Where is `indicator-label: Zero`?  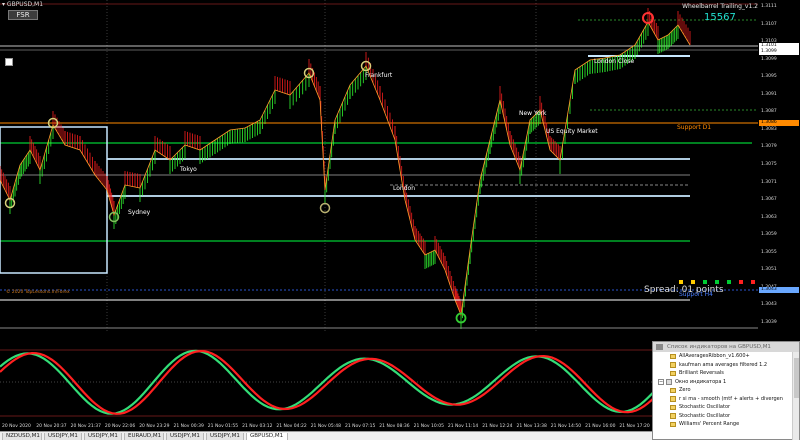 indicator-label: Zero is located at coordinates (685, 390).